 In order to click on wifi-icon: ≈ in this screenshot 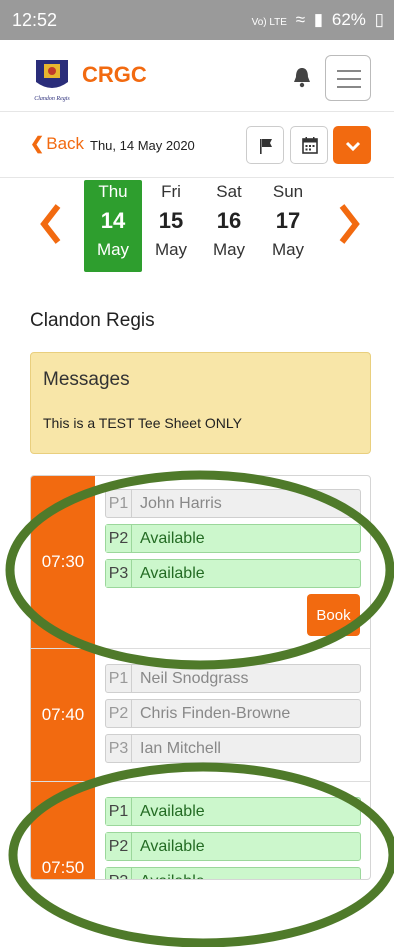, I will do `click(300, 19)`.